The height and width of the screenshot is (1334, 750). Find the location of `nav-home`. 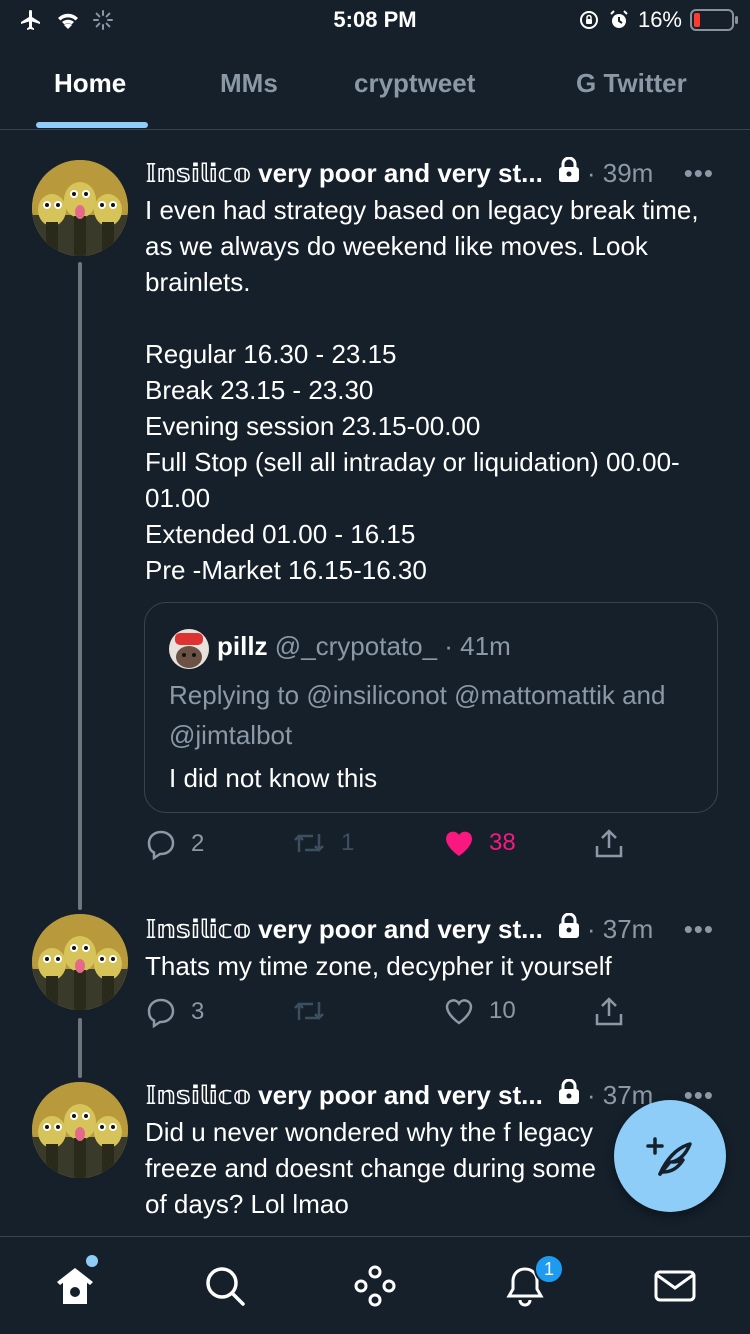

nav-home is located at coordinates (75, 1286).